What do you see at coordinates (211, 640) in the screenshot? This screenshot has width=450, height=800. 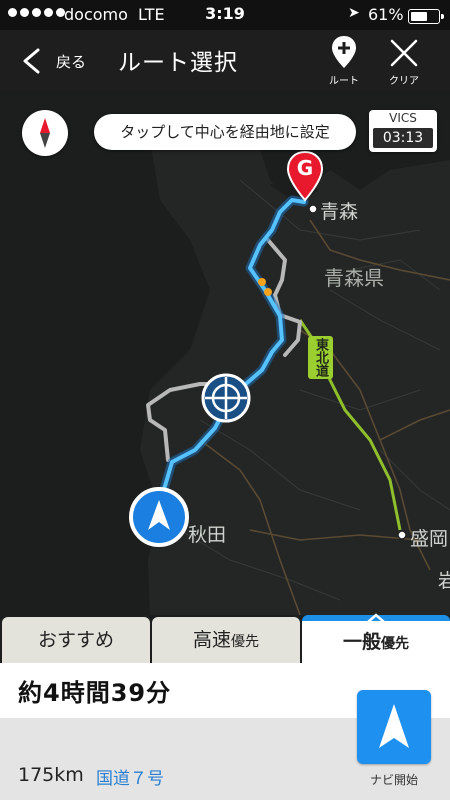 I see `tab-label: 高速` at bounding box center [211, 640].